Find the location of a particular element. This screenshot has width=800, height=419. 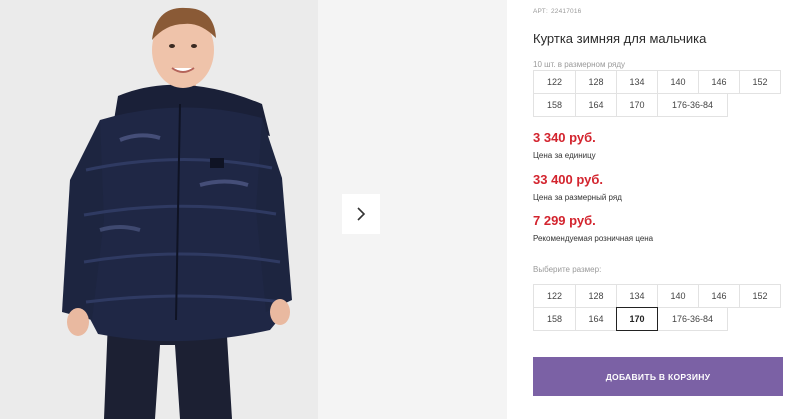

pack-size-cell: 158 is located at coordinates (554, 105).